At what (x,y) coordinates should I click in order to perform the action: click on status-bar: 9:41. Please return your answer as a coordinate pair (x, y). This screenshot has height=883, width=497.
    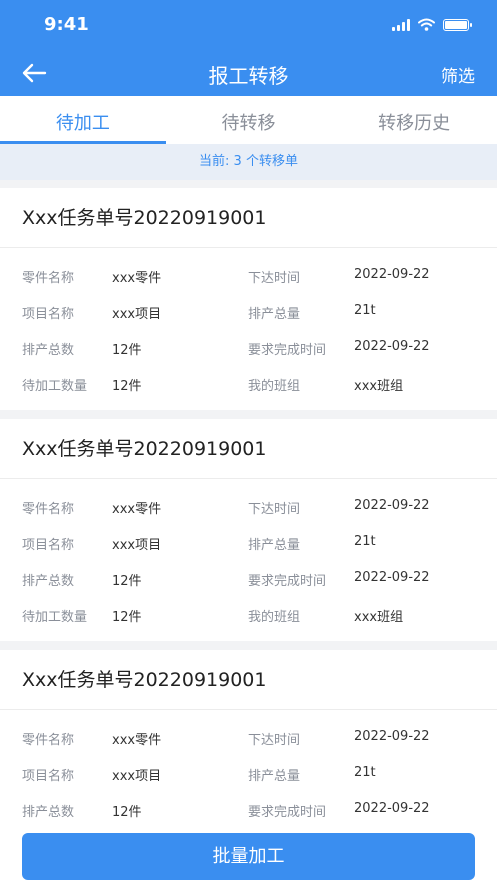
    Looking at the image, I should click on (248, 25).